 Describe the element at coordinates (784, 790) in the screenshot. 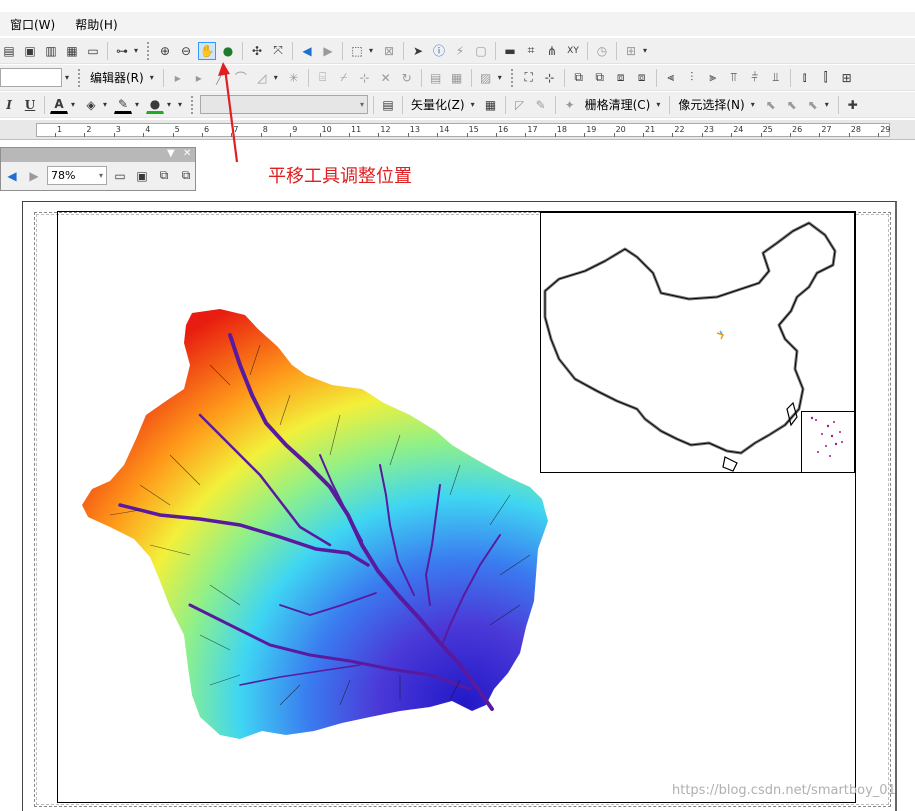

I see `watermark: https://blog.csdn.net/smartboy_01` at that location.